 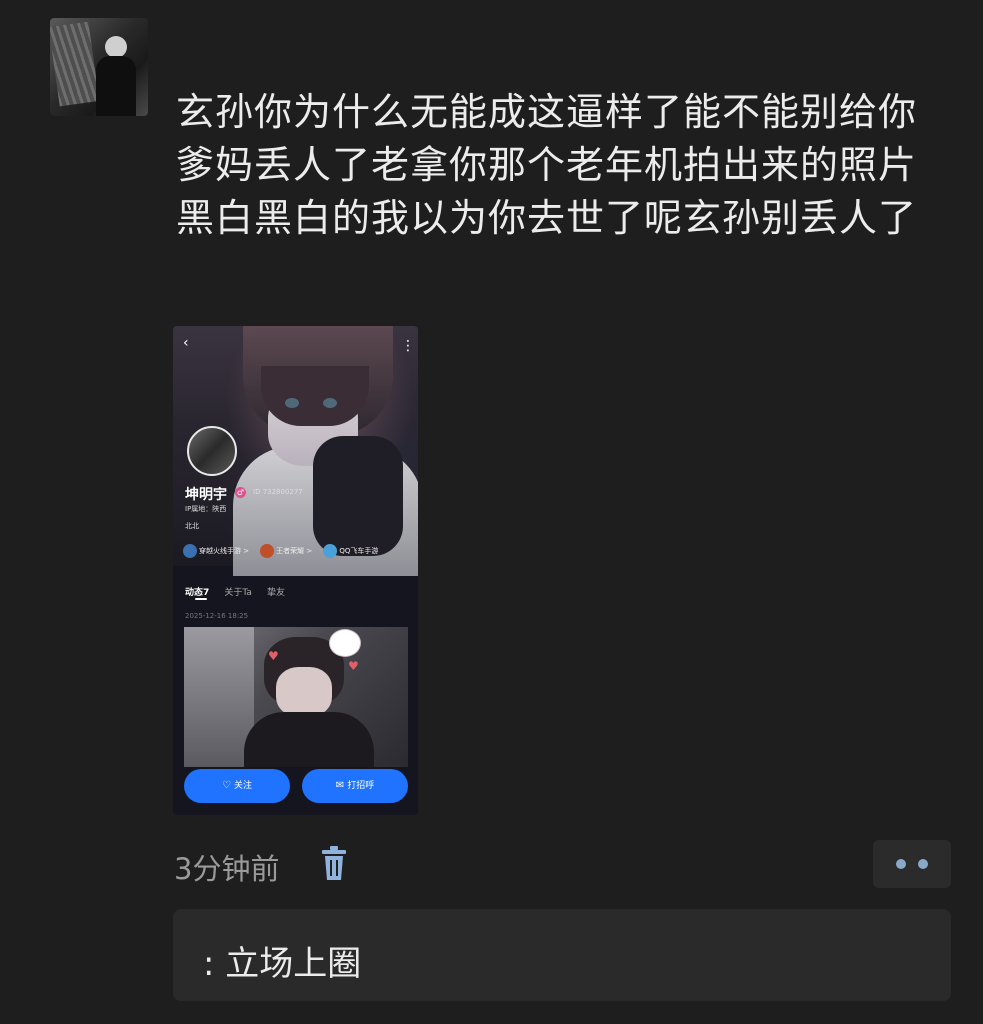 I want to click on heart-outline-icon: ♡, so click(x=226, y=785).